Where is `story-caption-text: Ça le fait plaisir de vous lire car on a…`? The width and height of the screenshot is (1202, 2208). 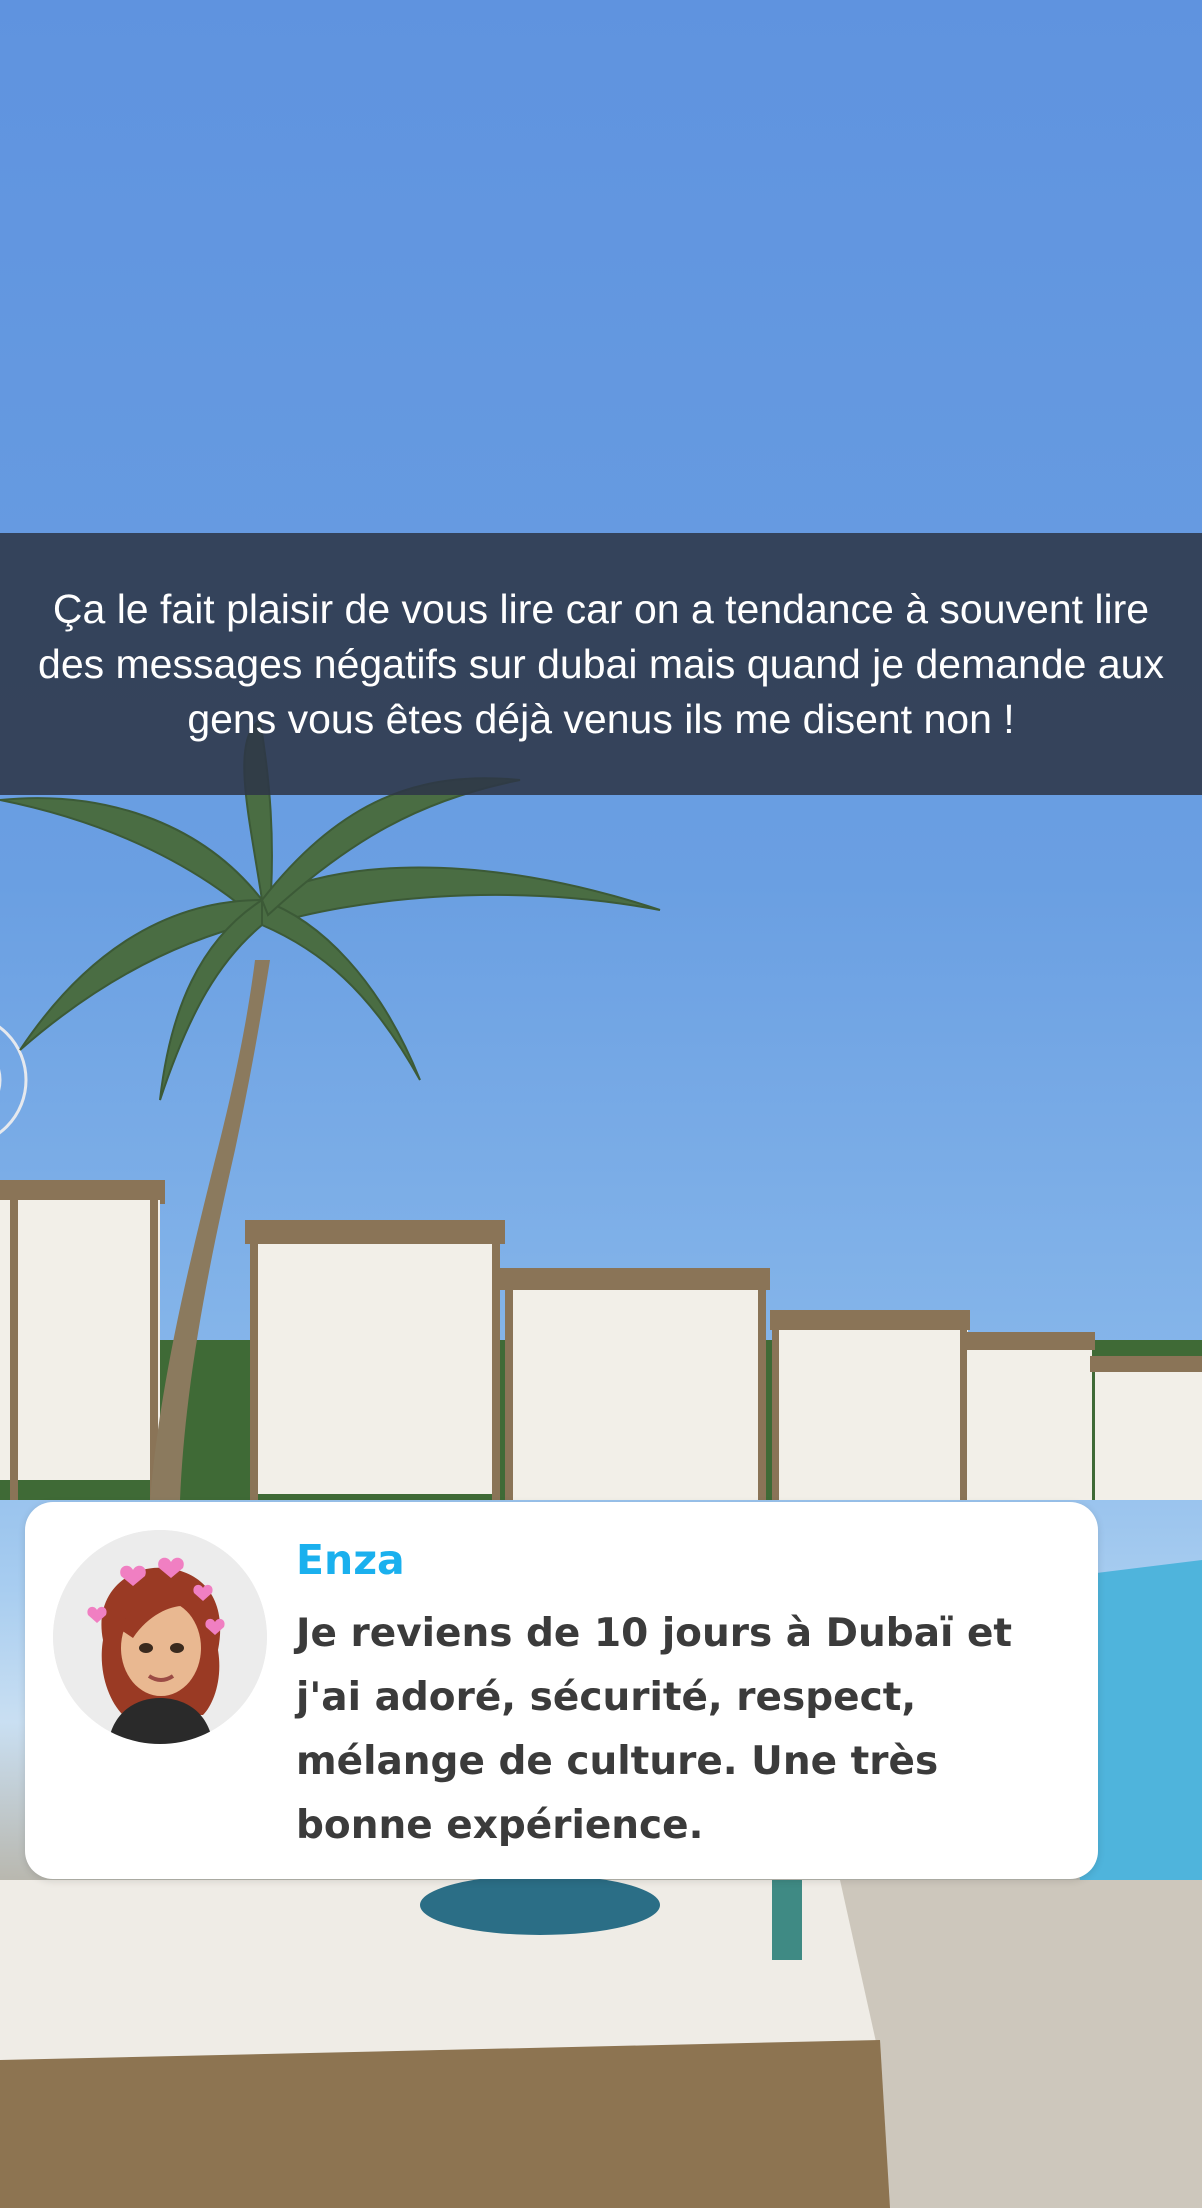
story-caption-text: Ça le fait plaisir de vous lire car on a… is located at coordinates (601, 663).